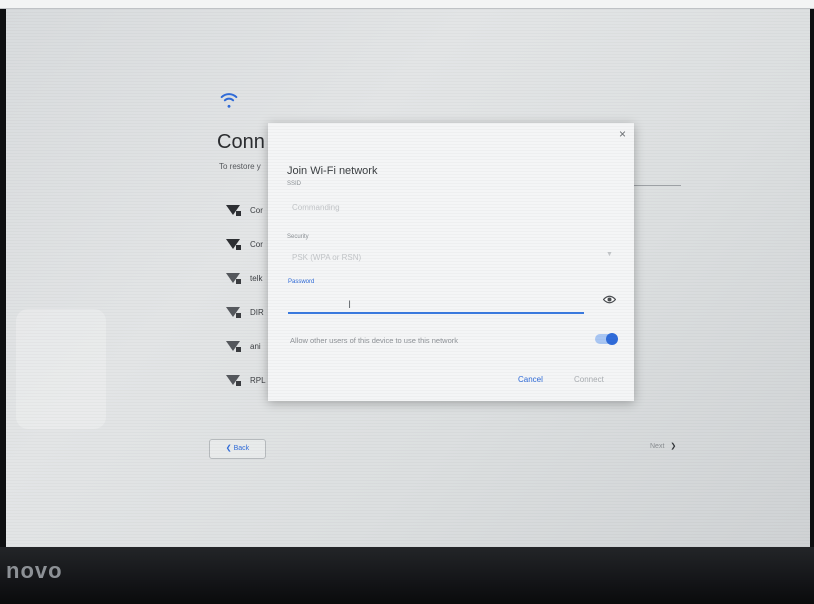 The width and height of the screenshot is (814, 604). What do you see at coordinates (241, 142) in the screenshot?
I see `page-title: Conn` at bounding box center [241, 142].